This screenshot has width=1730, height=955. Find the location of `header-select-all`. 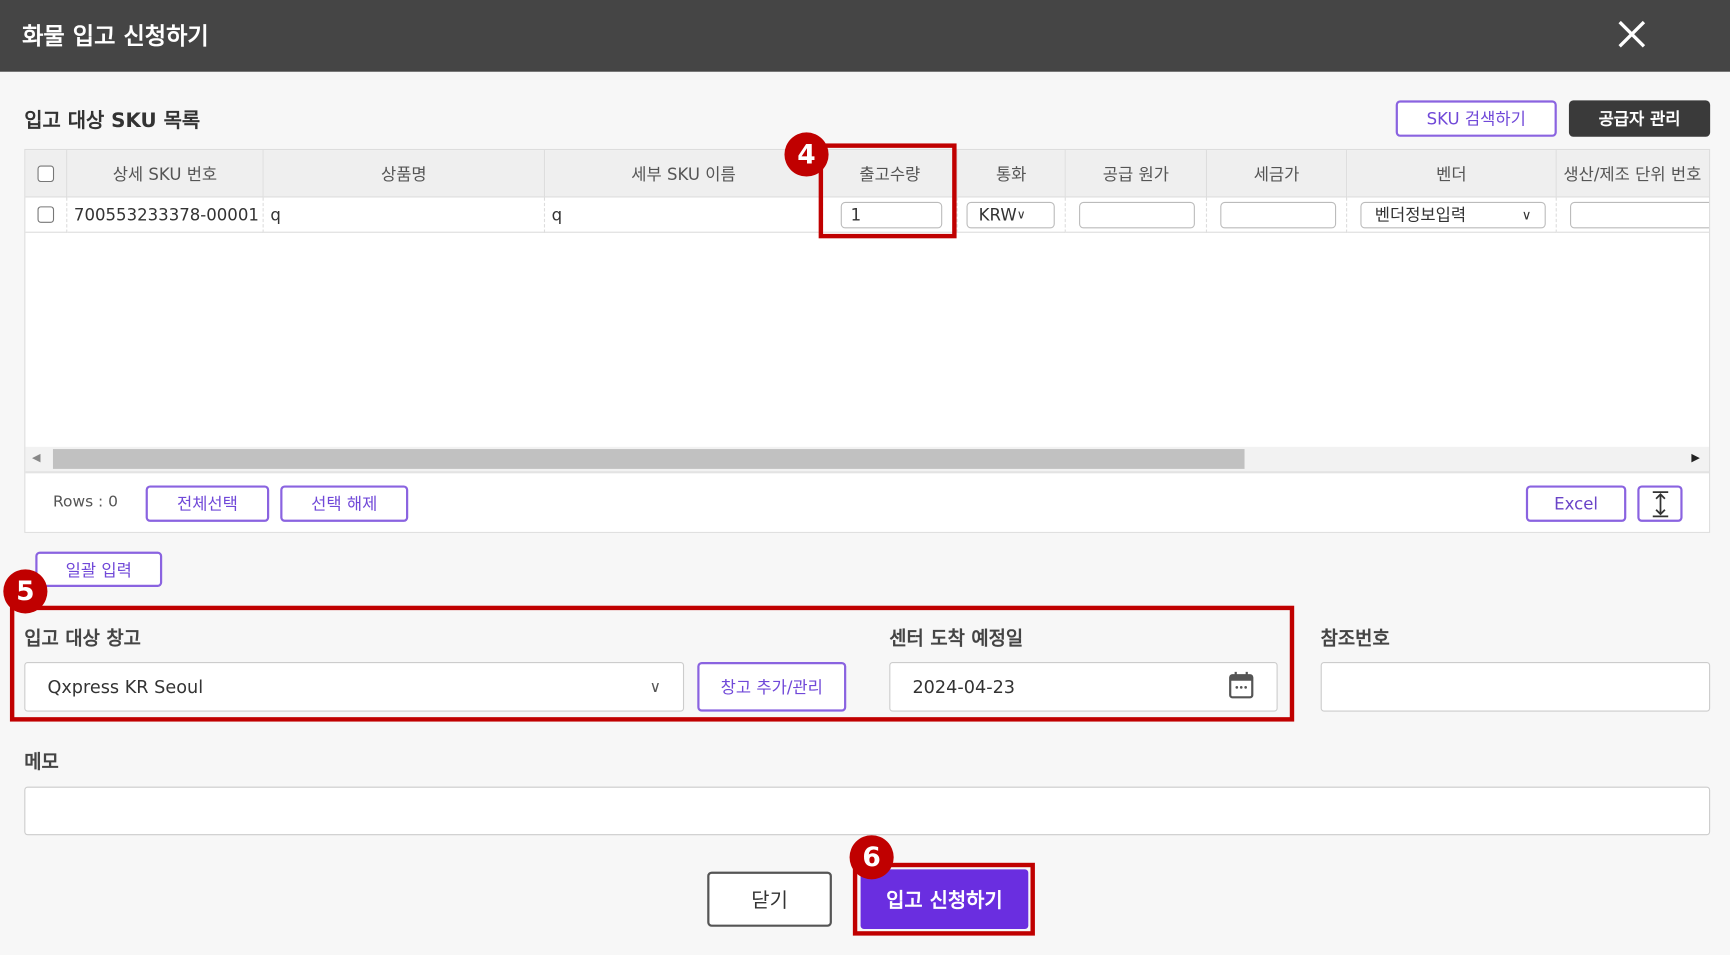

header-select-all is located at coordinates (46, 174).